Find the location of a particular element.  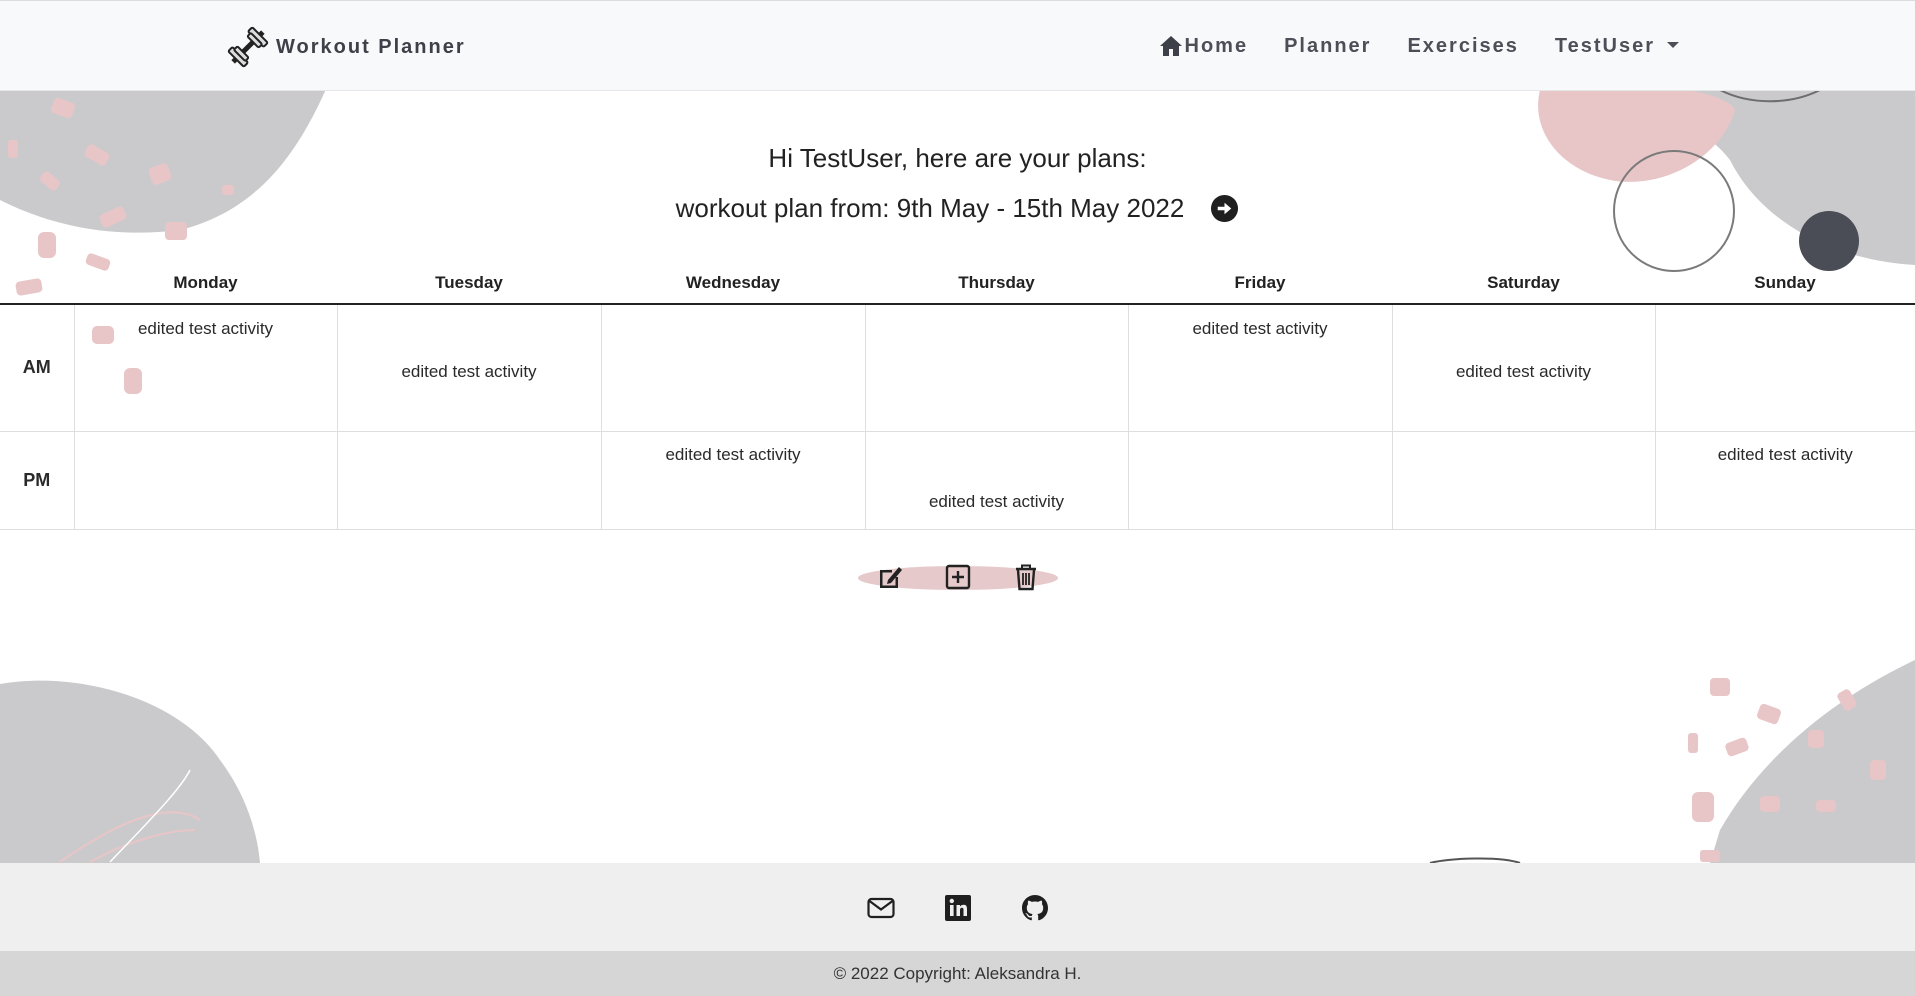

dumbbell-icon is located at coordinates (248, 47).